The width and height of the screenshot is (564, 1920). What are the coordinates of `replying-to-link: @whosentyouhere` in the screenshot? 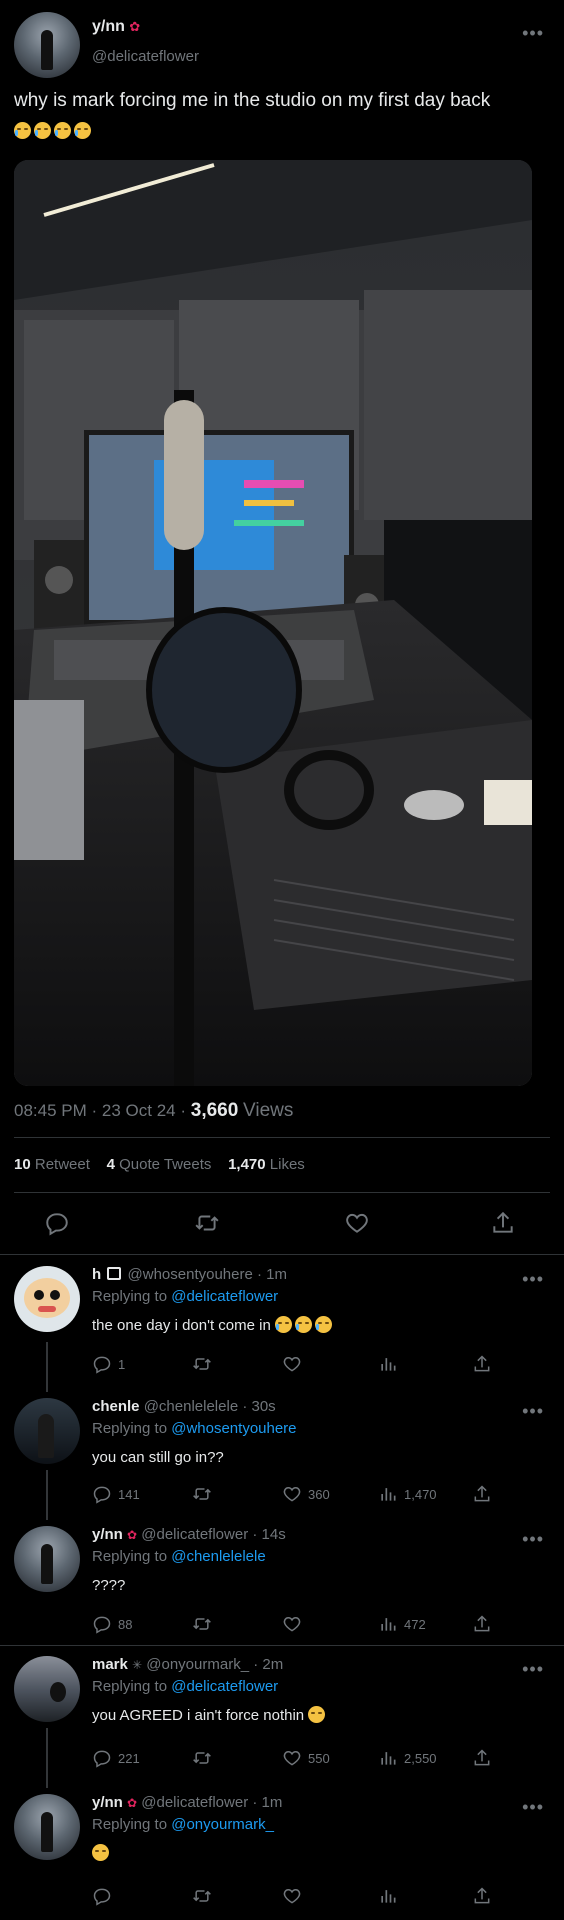 It's located at (233, 1428).